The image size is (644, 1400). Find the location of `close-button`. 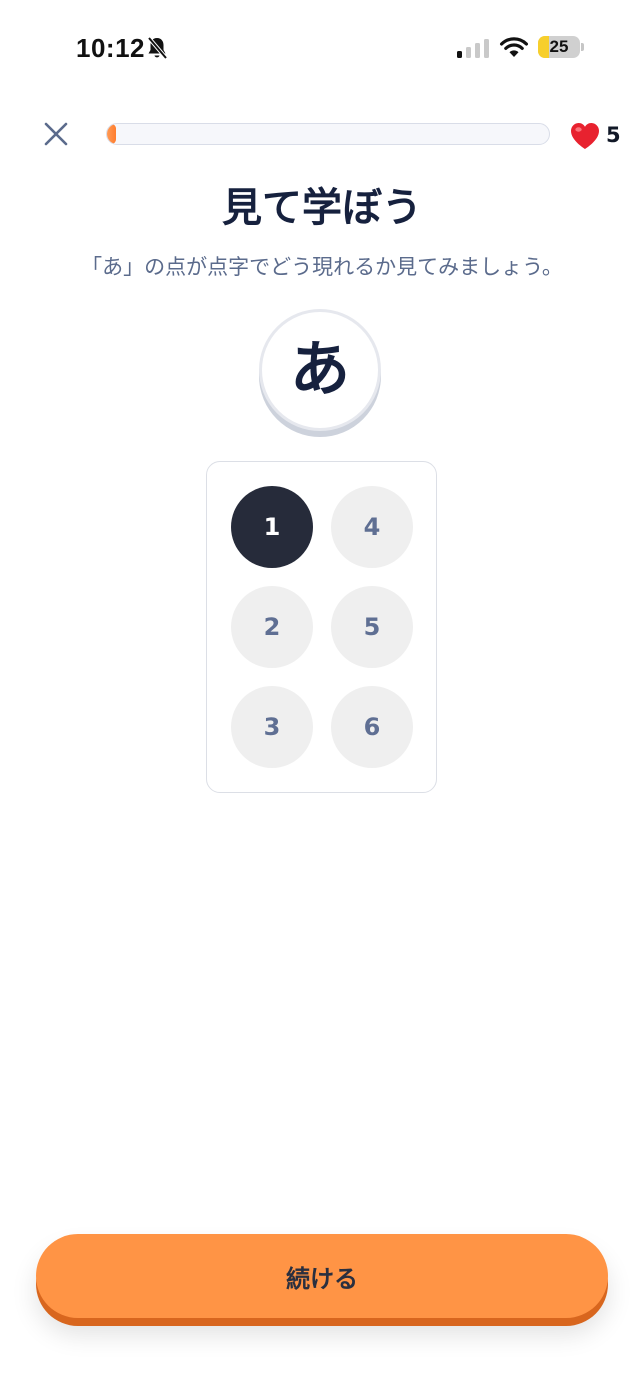

close-button is located at coordinates (56, 134).